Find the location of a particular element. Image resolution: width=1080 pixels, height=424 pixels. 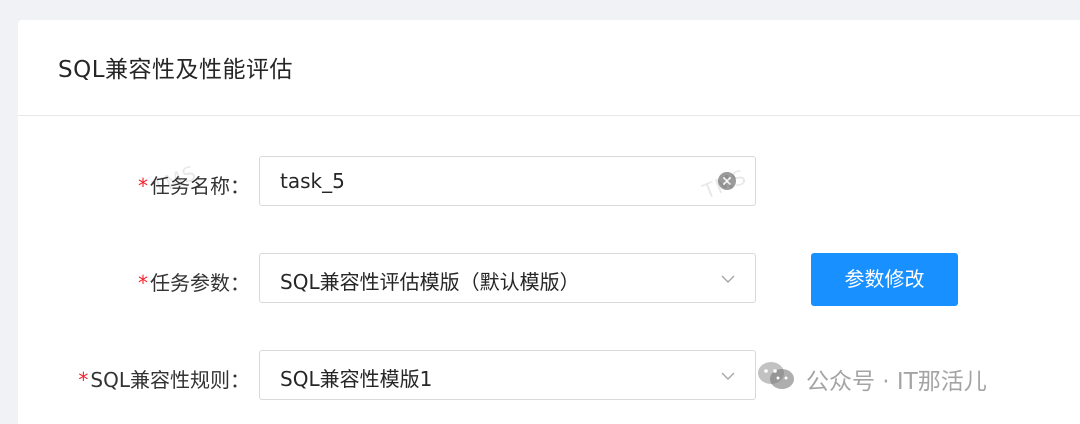

page-title: SQL兼容性及性能评估 is located at coordinates (176, 70).